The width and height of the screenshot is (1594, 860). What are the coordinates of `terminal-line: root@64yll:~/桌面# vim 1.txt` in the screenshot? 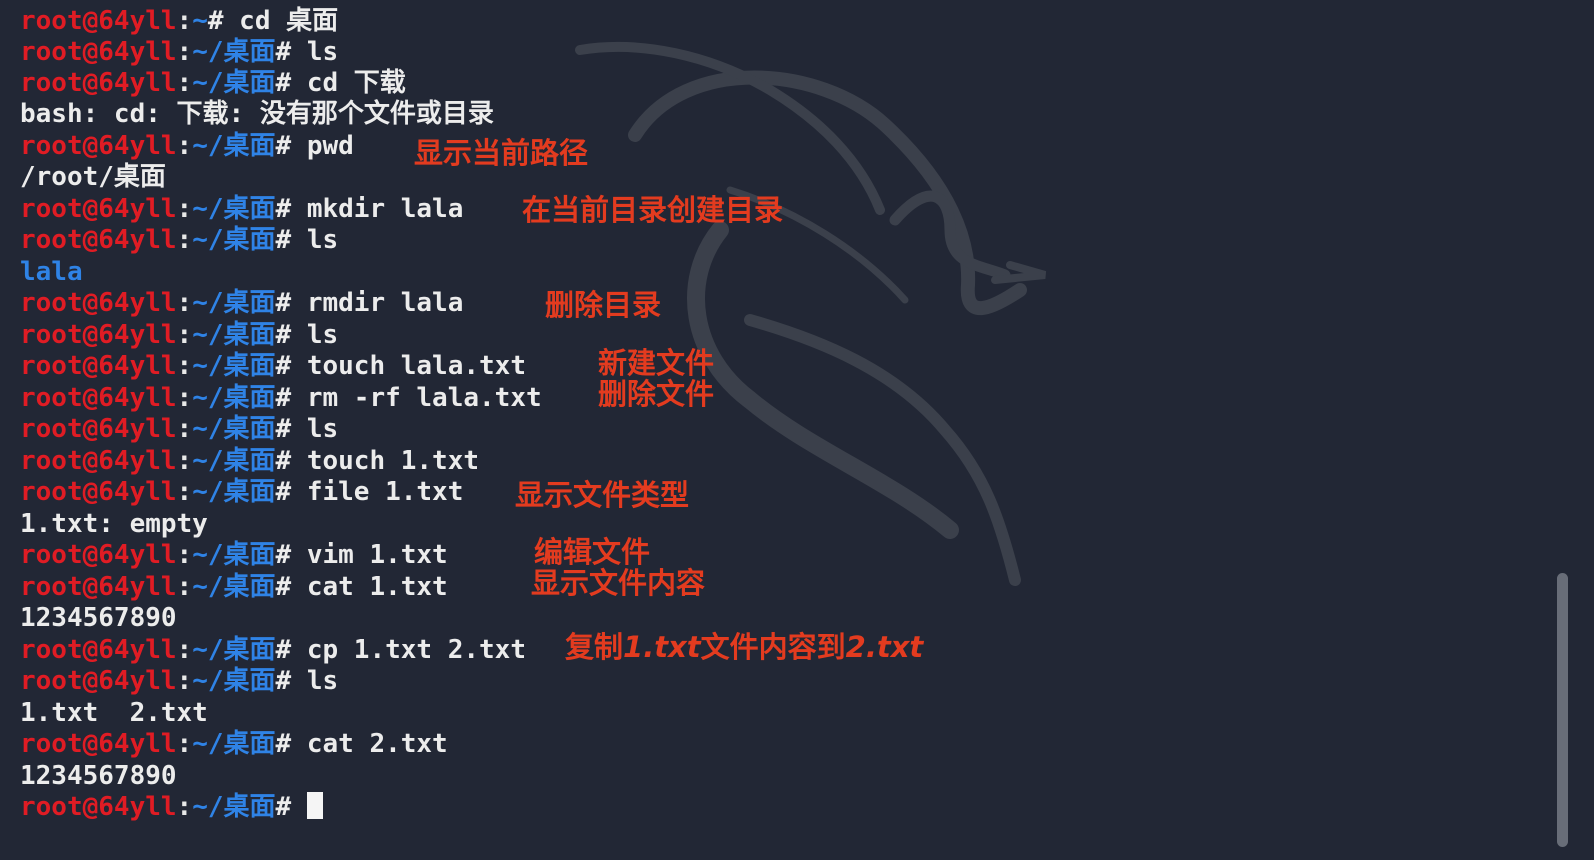 It's located at (234, 555).